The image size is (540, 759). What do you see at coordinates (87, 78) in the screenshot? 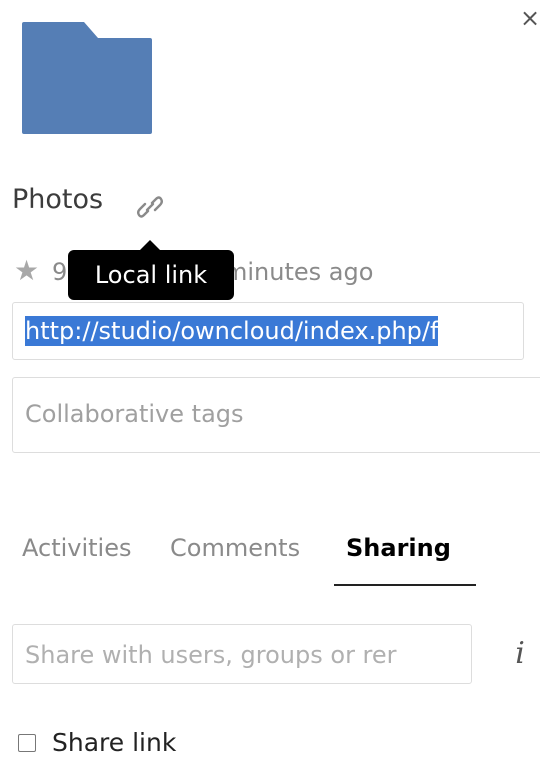
I see `folder-icon` at bounding box center [87, 78].